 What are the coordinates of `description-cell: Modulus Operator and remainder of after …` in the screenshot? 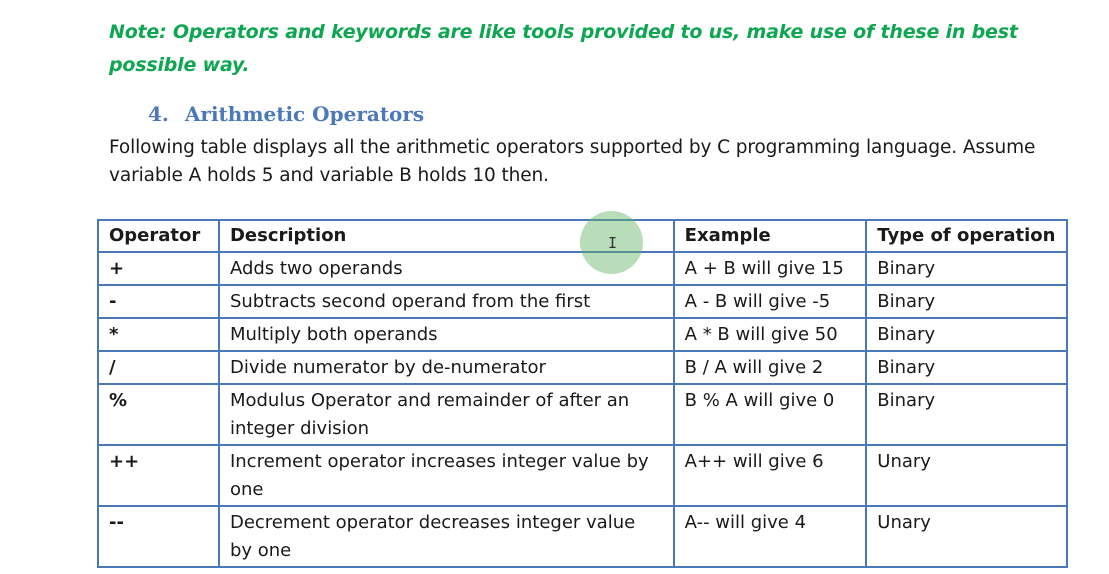 It's located at (446, 414).